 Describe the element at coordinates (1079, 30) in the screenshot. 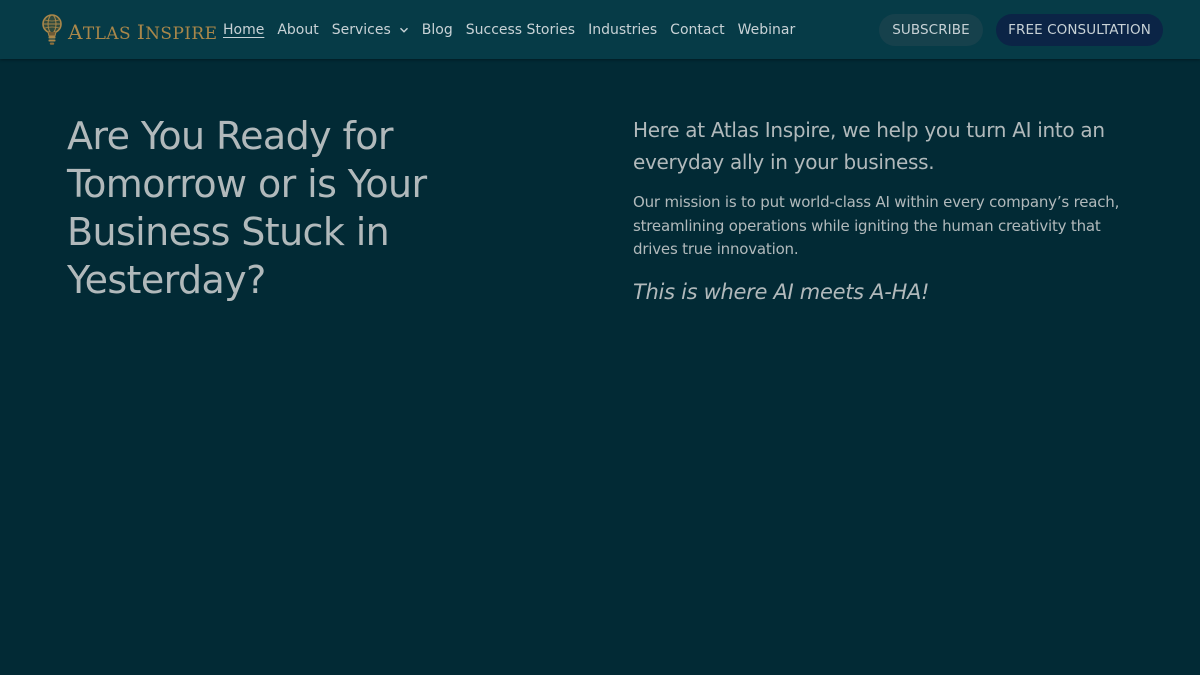

I see `free-consultation-button: FREE CONSULTATION` at that location.